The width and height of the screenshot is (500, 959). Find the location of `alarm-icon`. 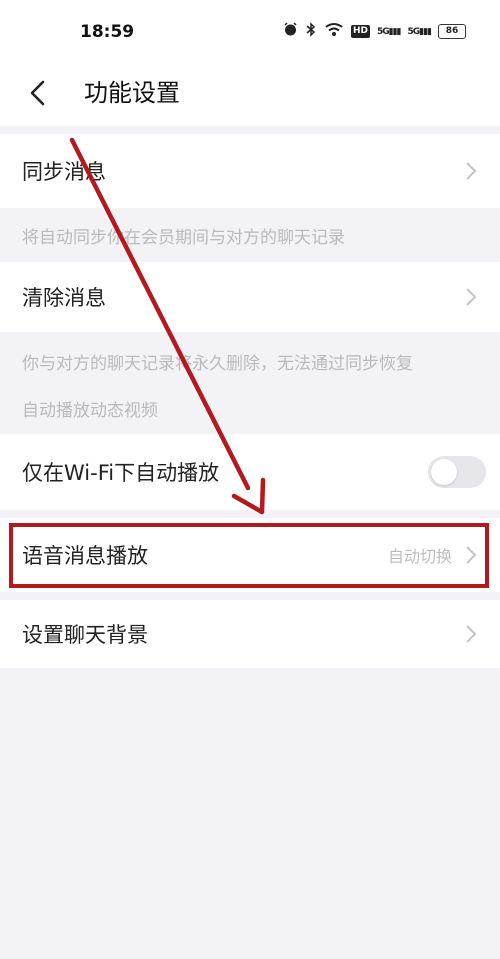

alarm-icon is located at coordinates (290, 31).